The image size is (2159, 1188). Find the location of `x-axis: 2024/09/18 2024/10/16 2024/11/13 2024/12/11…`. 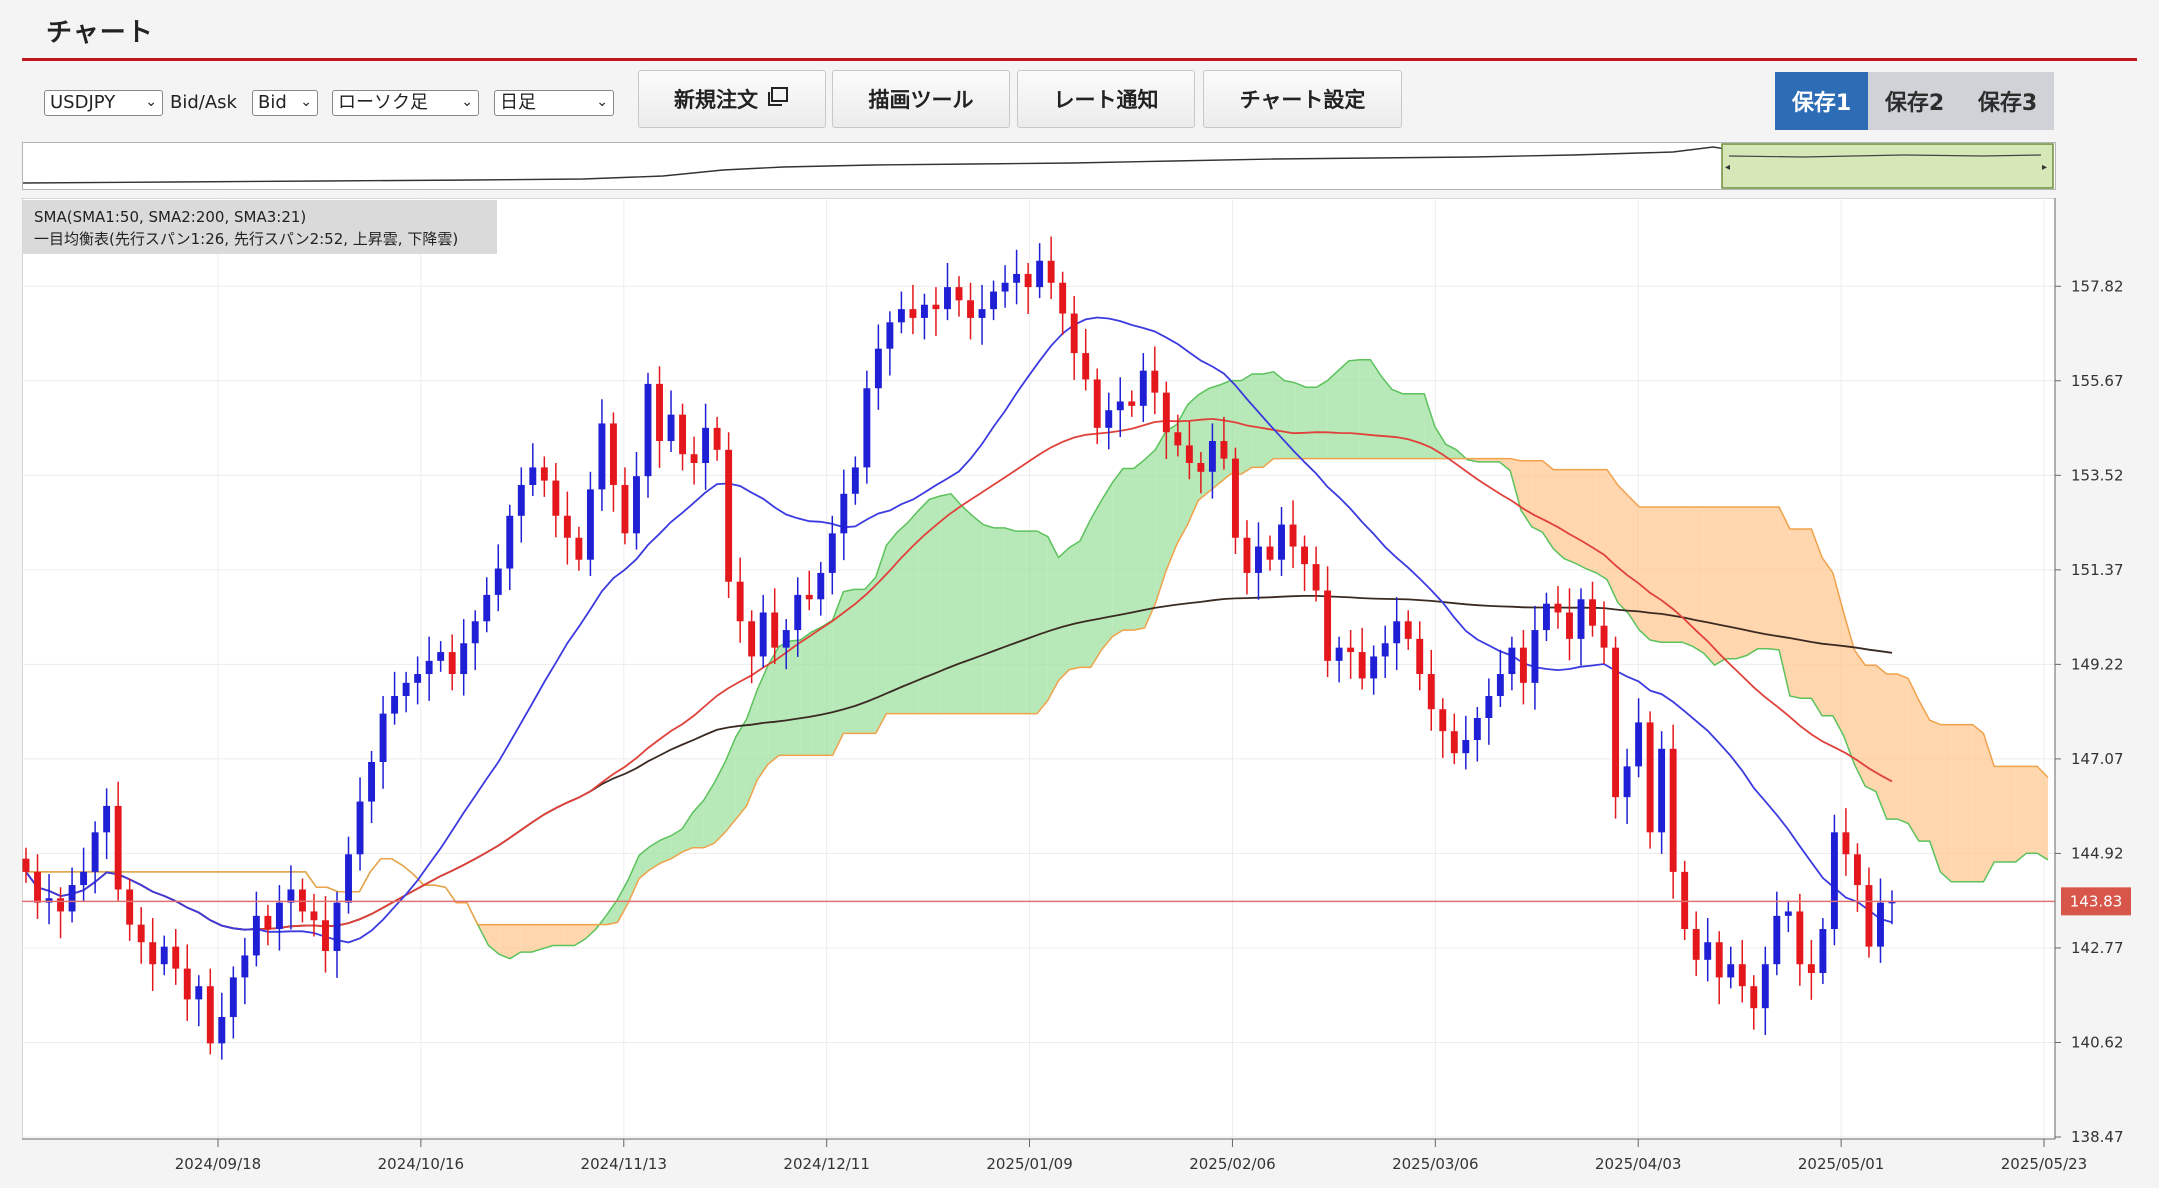

x-axis: 2024/09/18 2024/10/16 2024/11/13 2024/12/11… is located at coordinates (1054, 1155).